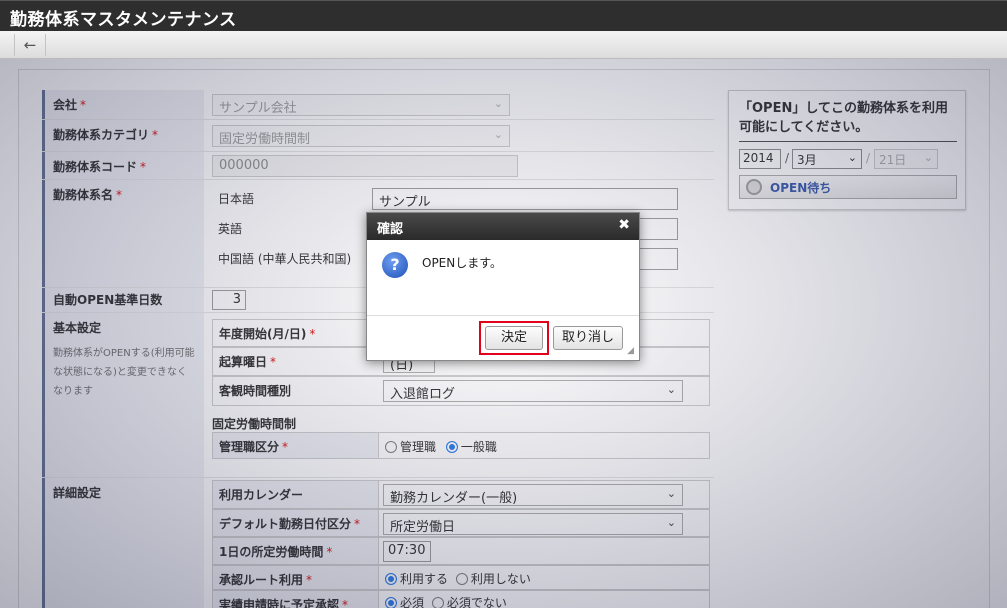 Image resolution: width=1007 pixels, height=608 pixels. Describe the element at coordinates (441, 446) in the screenshot. I see `manager-class-radios: 管理職 一般職` at that location.